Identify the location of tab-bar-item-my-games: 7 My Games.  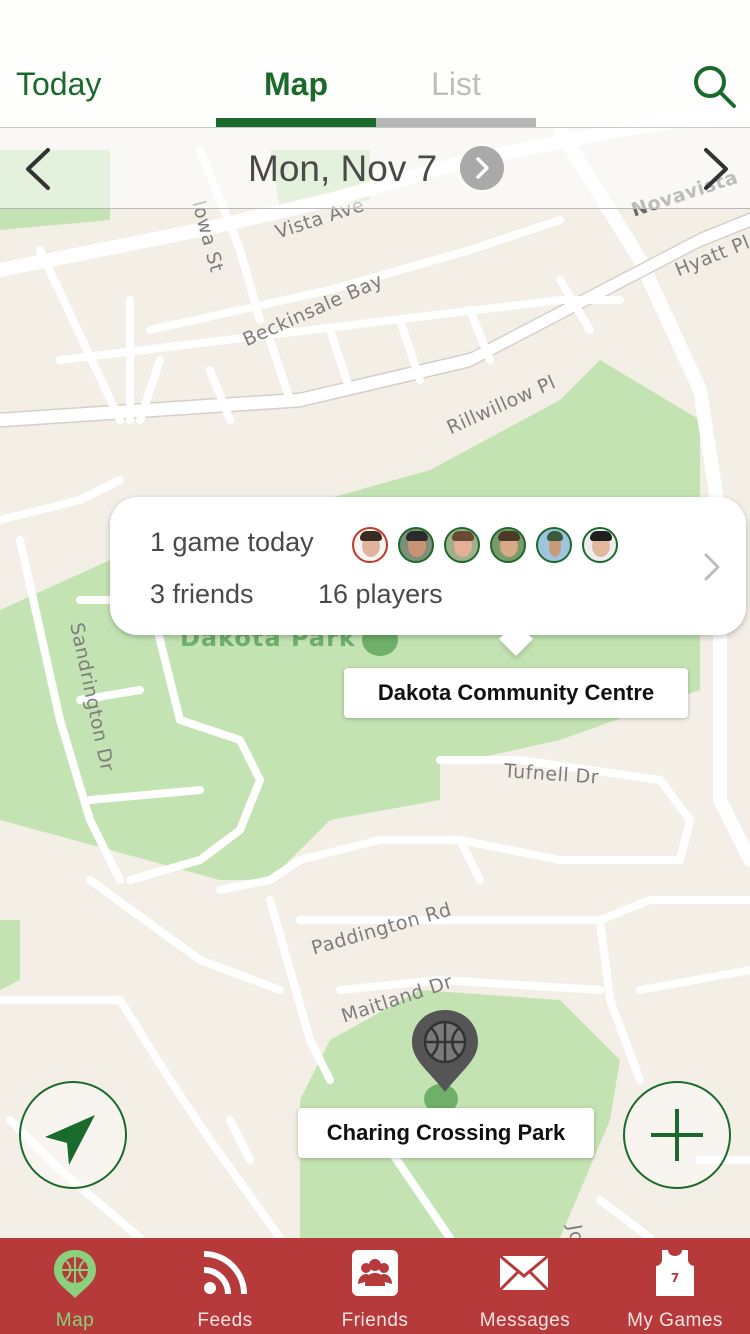
(675, 1286).